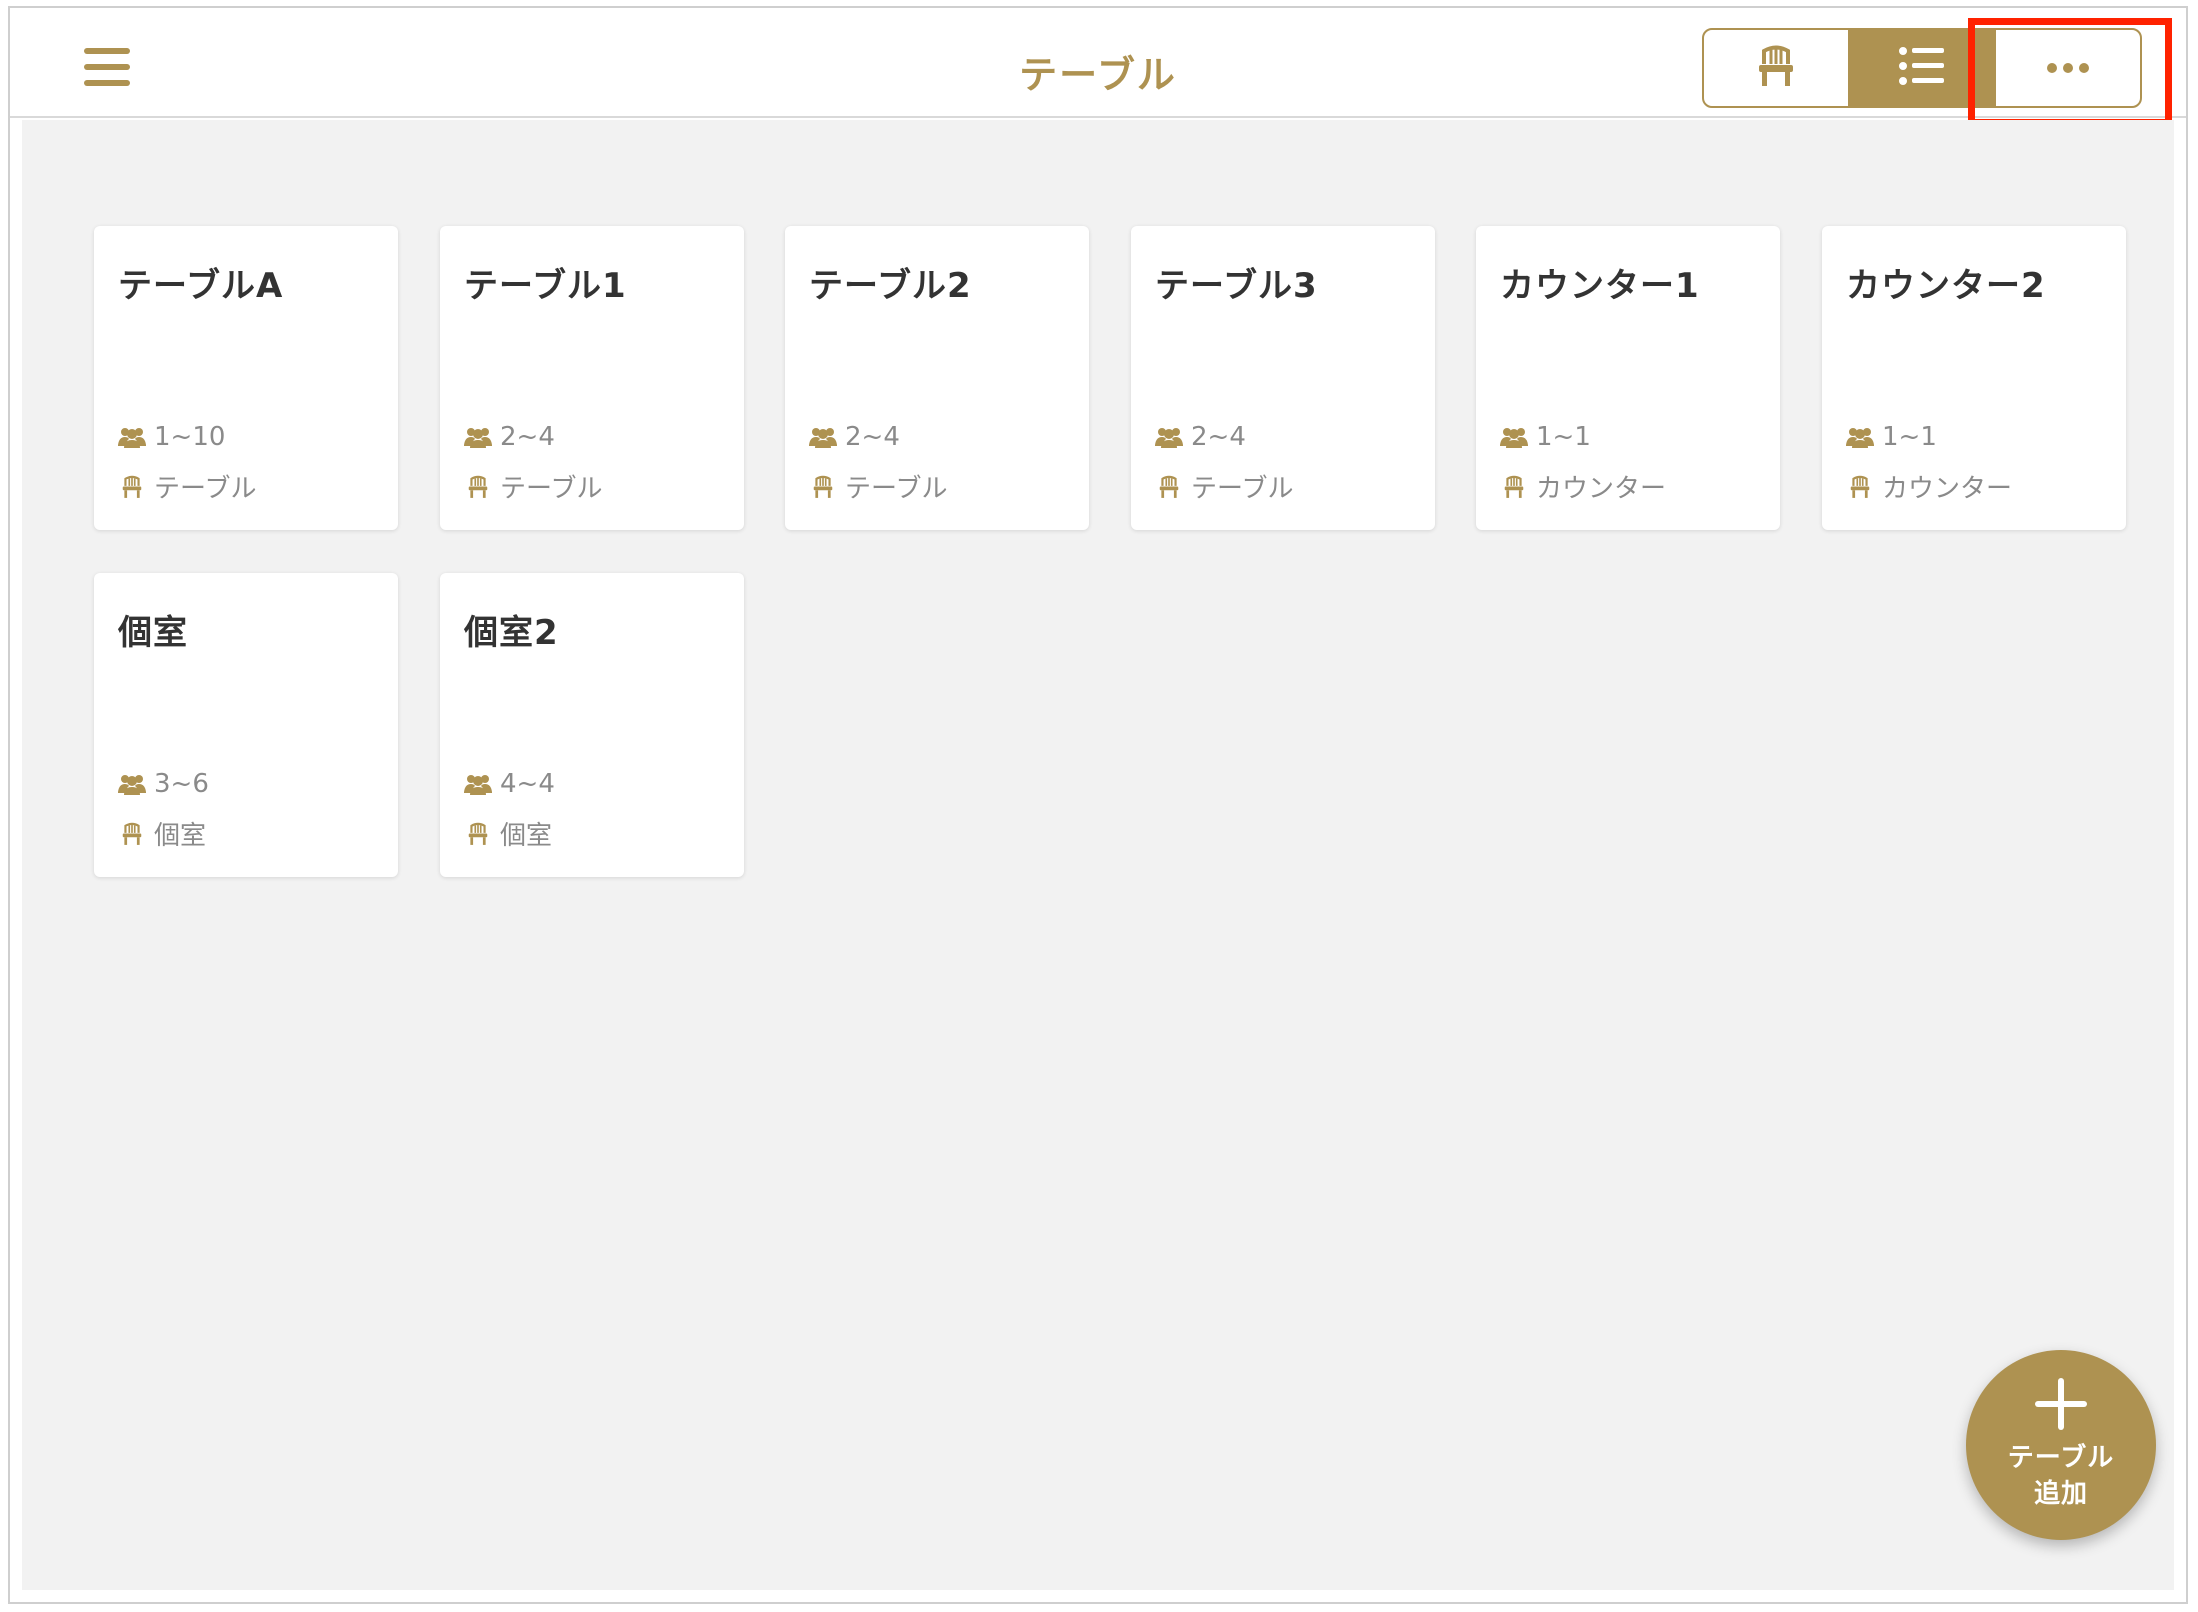  Describe the element at coordinates (592, 725) in the screenshot. I see `table-card: 個室2 4~4 個室` at that location.